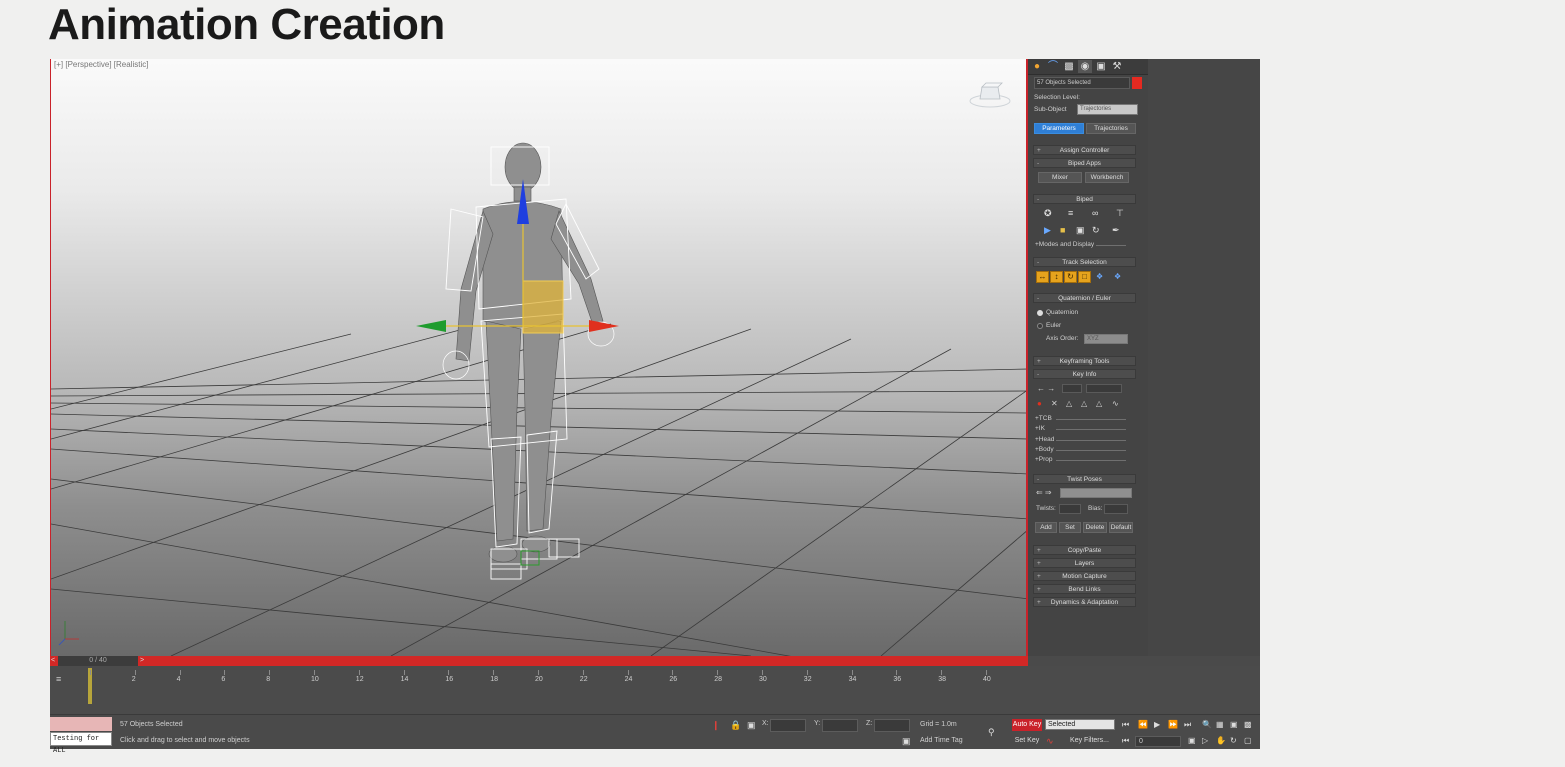 This screenshot has height=767, width=1565. What do you see at coordinates (1115, 403) in the screenshot?
I see `trajectories-icon: ∿` at bounding box center [1115, 403].